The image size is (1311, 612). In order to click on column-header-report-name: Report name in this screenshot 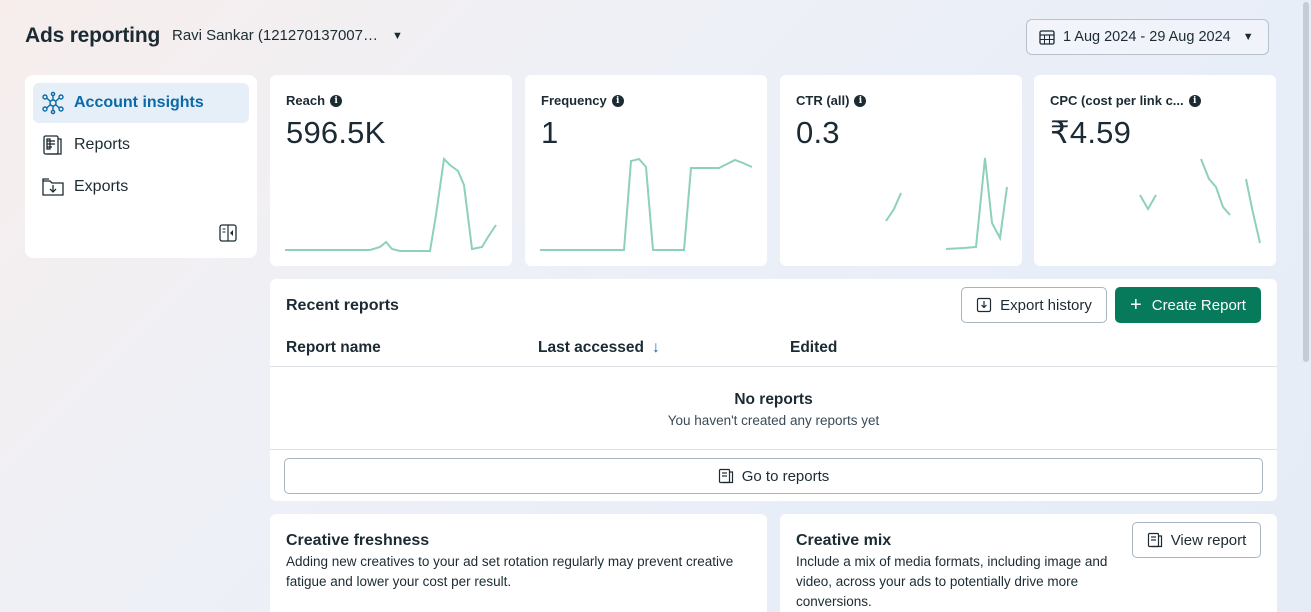, I will do `click(333, 348)`.